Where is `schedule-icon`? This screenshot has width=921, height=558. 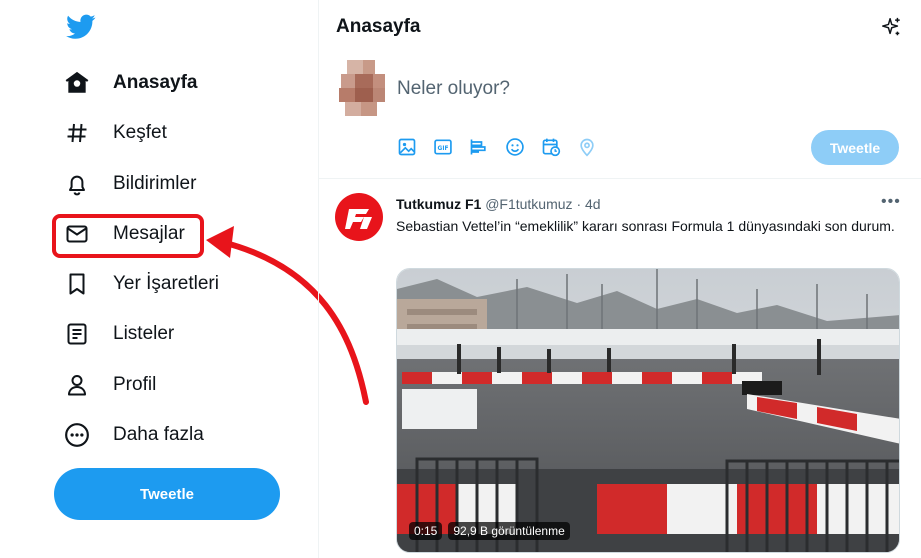
schedule-icon is located at coordinates (559, 147).